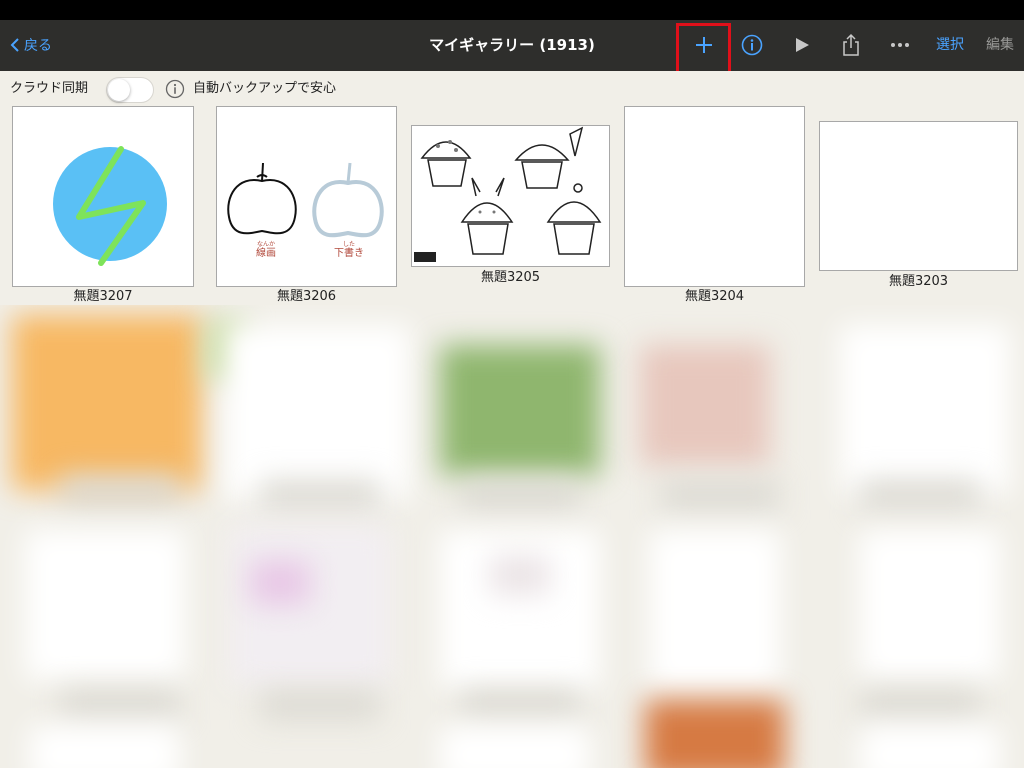 This screenshot has width=1024, height=768. Describe the element at coordinates (14, 45) in the screenshot. I see `chevron-left-icon` at that location.